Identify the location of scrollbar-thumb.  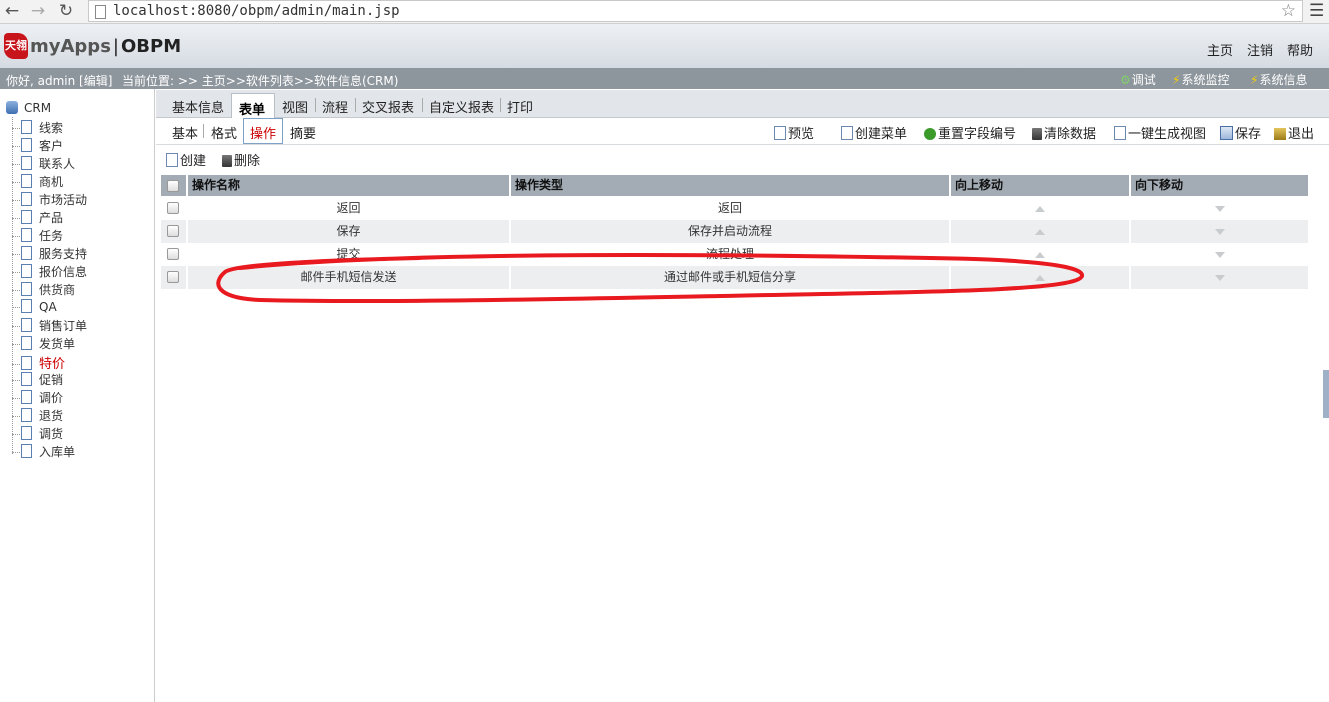
(1326, 394).